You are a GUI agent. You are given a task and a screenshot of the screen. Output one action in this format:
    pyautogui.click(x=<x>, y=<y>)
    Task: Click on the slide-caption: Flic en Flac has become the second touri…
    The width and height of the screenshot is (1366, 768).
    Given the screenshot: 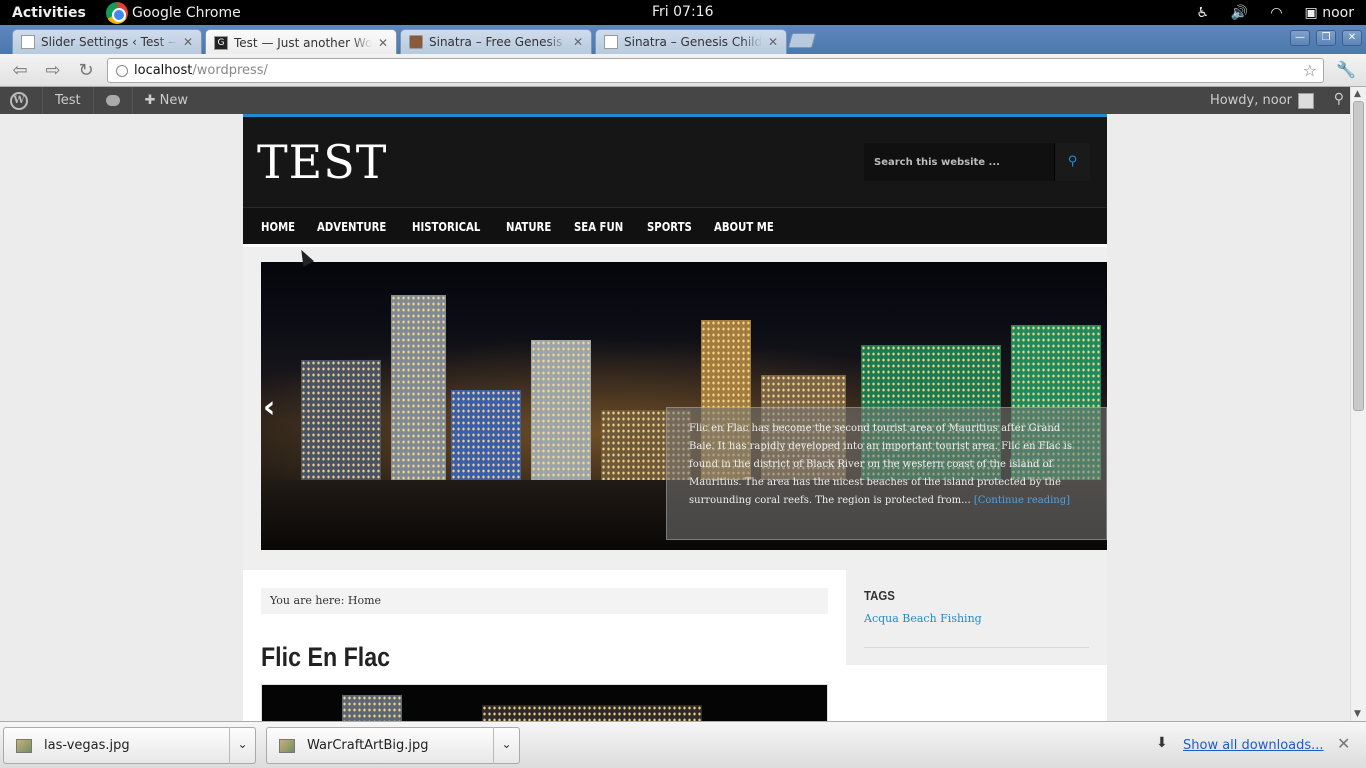 What is the action you would take?
    pyautogui.click(x=886, y=473)
    